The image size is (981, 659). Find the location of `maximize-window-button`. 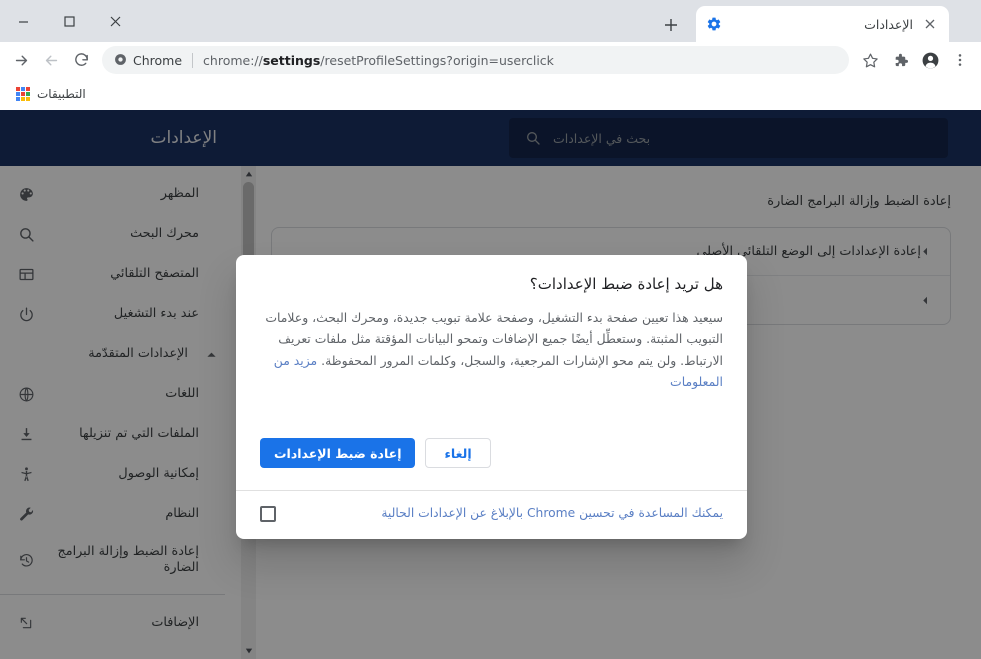

maximize-window-button is located at coordinates (69, 21).